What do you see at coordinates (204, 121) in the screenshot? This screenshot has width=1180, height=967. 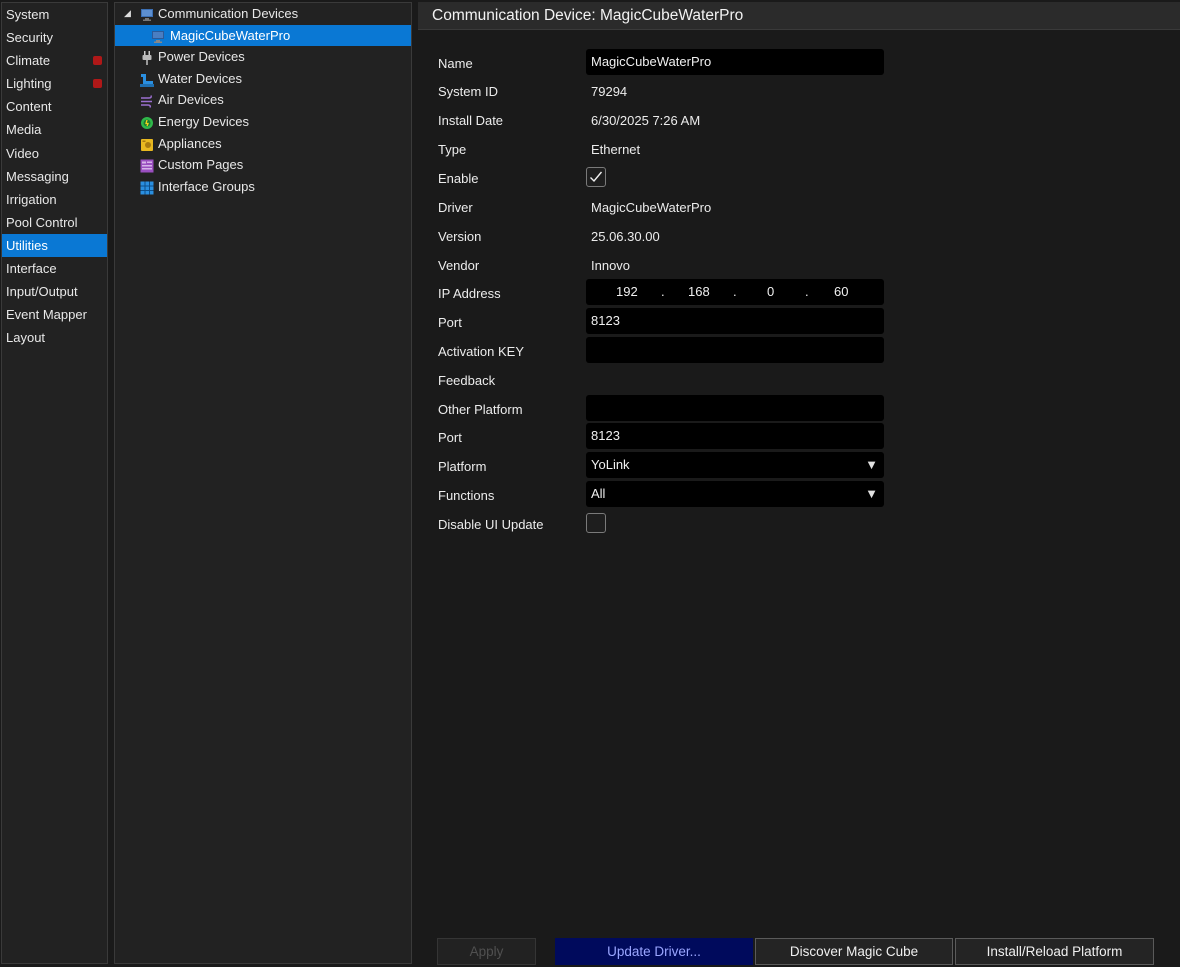 I see `tree-item-label: Energy Devices` at bounding box center [204, 121].